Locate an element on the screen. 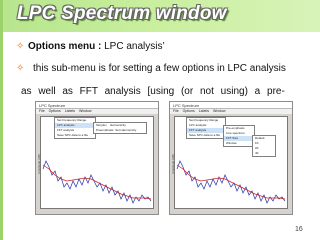 This screenshot has height=240, width=320. fft-size-submenu: Default 1K 2K 4K is located at coordinates (264, 146).